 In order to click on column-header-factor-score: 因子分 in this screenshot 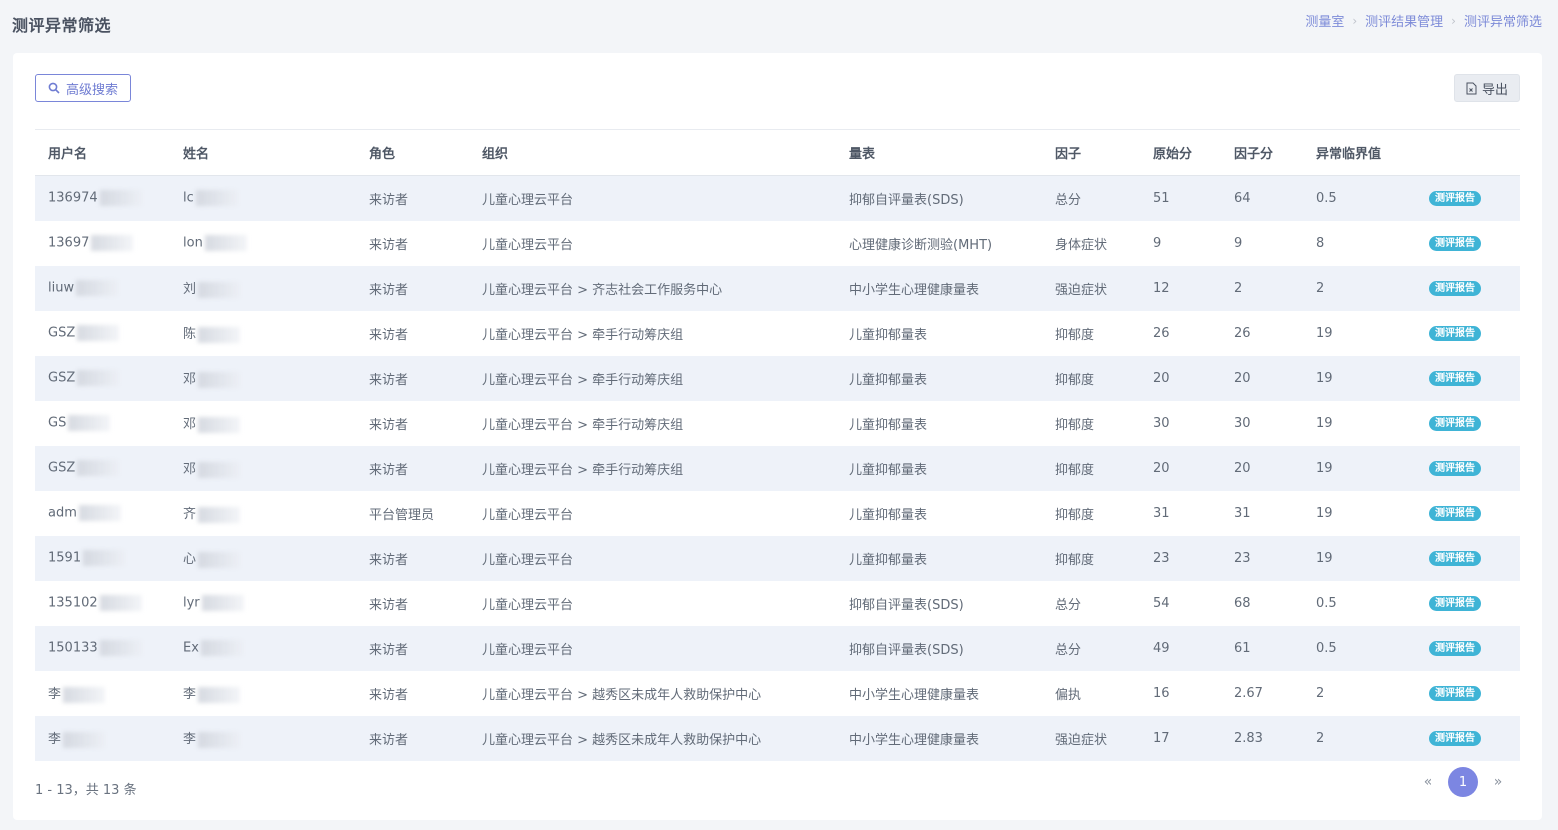, I will do `click(1262, 153)`.